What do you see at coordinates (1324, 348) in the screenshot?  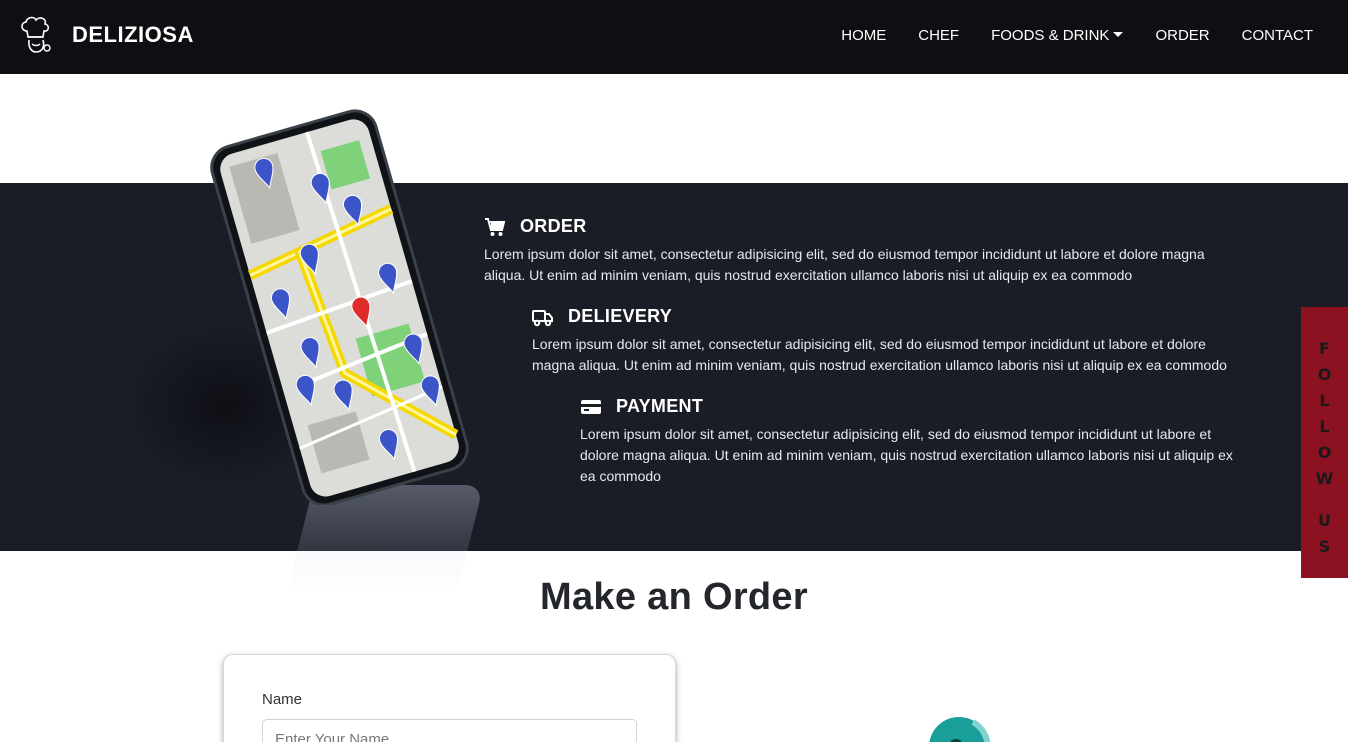 I see `follow-letter: F` at bounding box center [1324, 348].